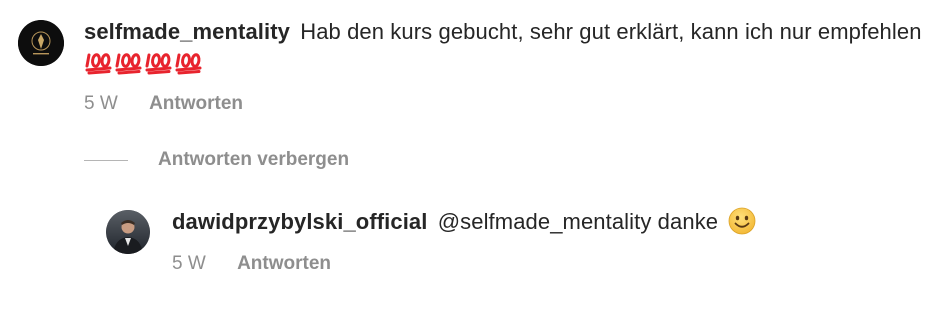  What do you see at coordinates (189, 263) in the screenshot?
I see `reply-age: 5 W` at bounding box center [189, 263].